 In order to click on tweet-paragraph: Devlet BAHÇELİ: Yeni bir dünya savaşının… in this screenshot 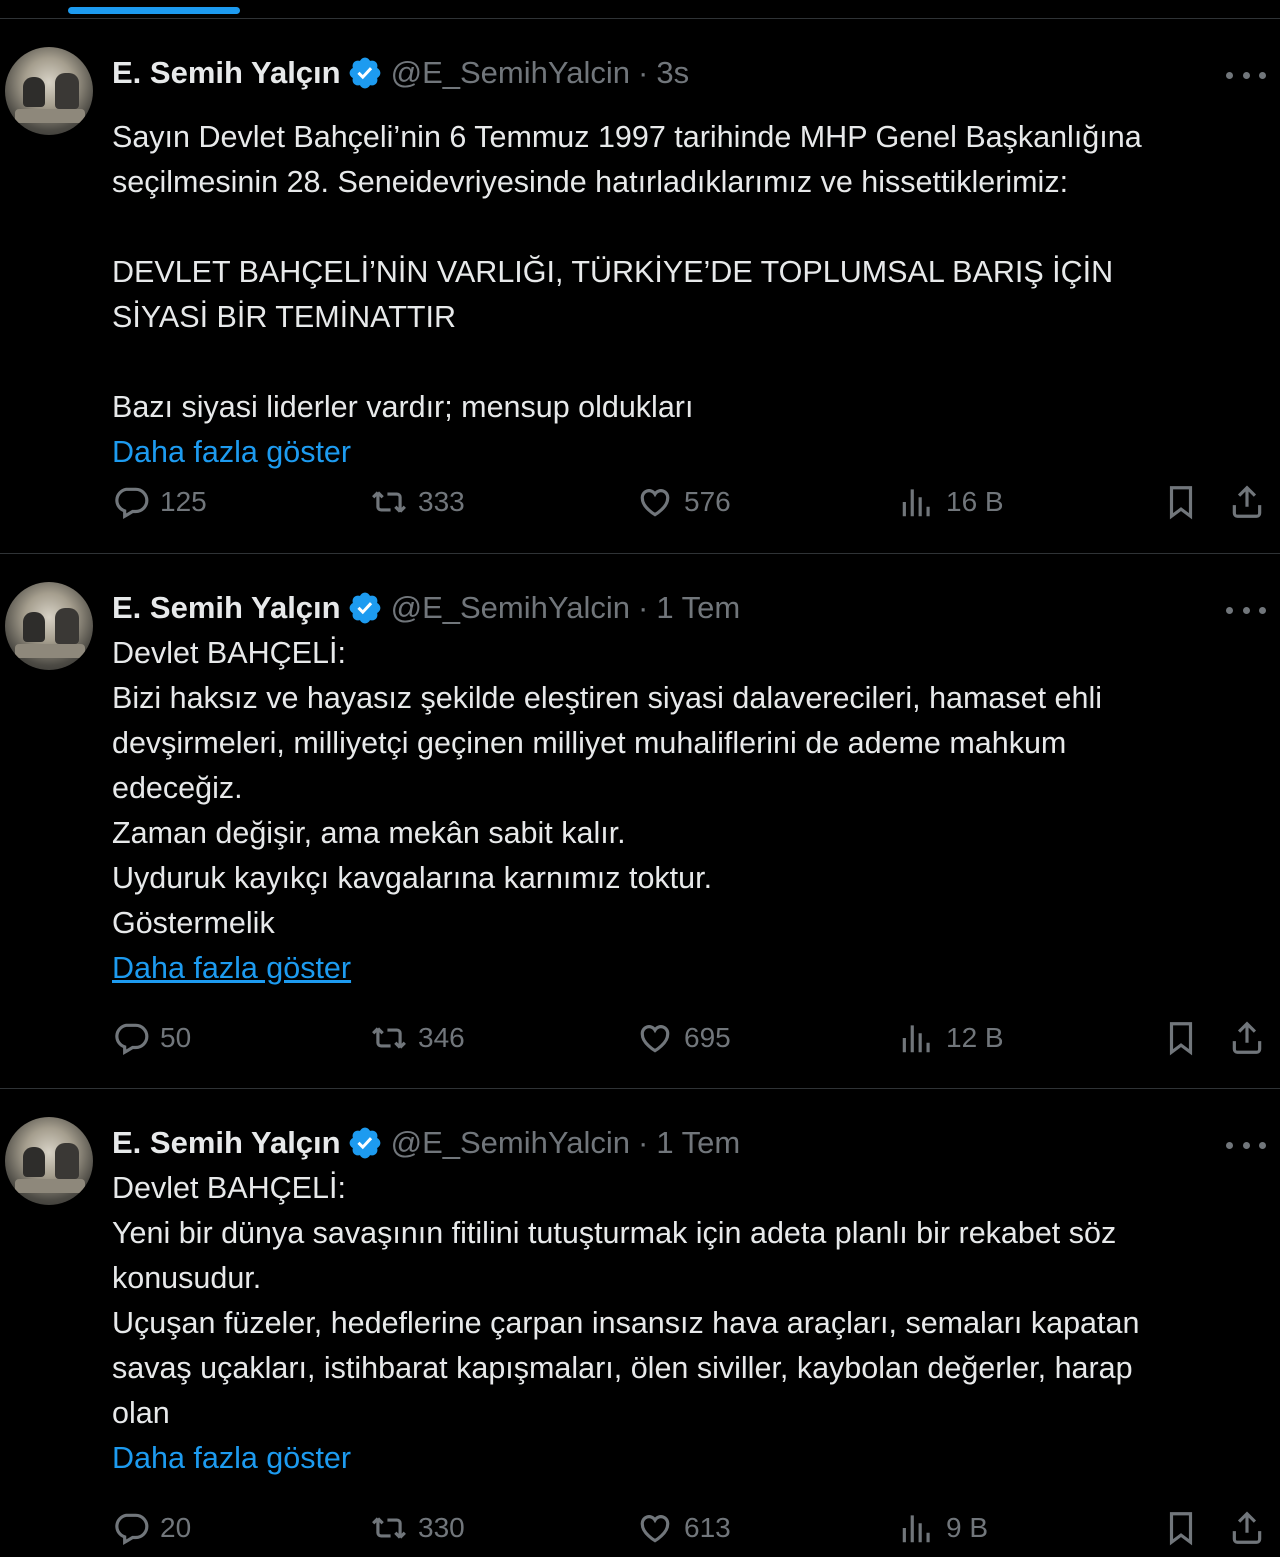, I will do `click(626, 1300)`.